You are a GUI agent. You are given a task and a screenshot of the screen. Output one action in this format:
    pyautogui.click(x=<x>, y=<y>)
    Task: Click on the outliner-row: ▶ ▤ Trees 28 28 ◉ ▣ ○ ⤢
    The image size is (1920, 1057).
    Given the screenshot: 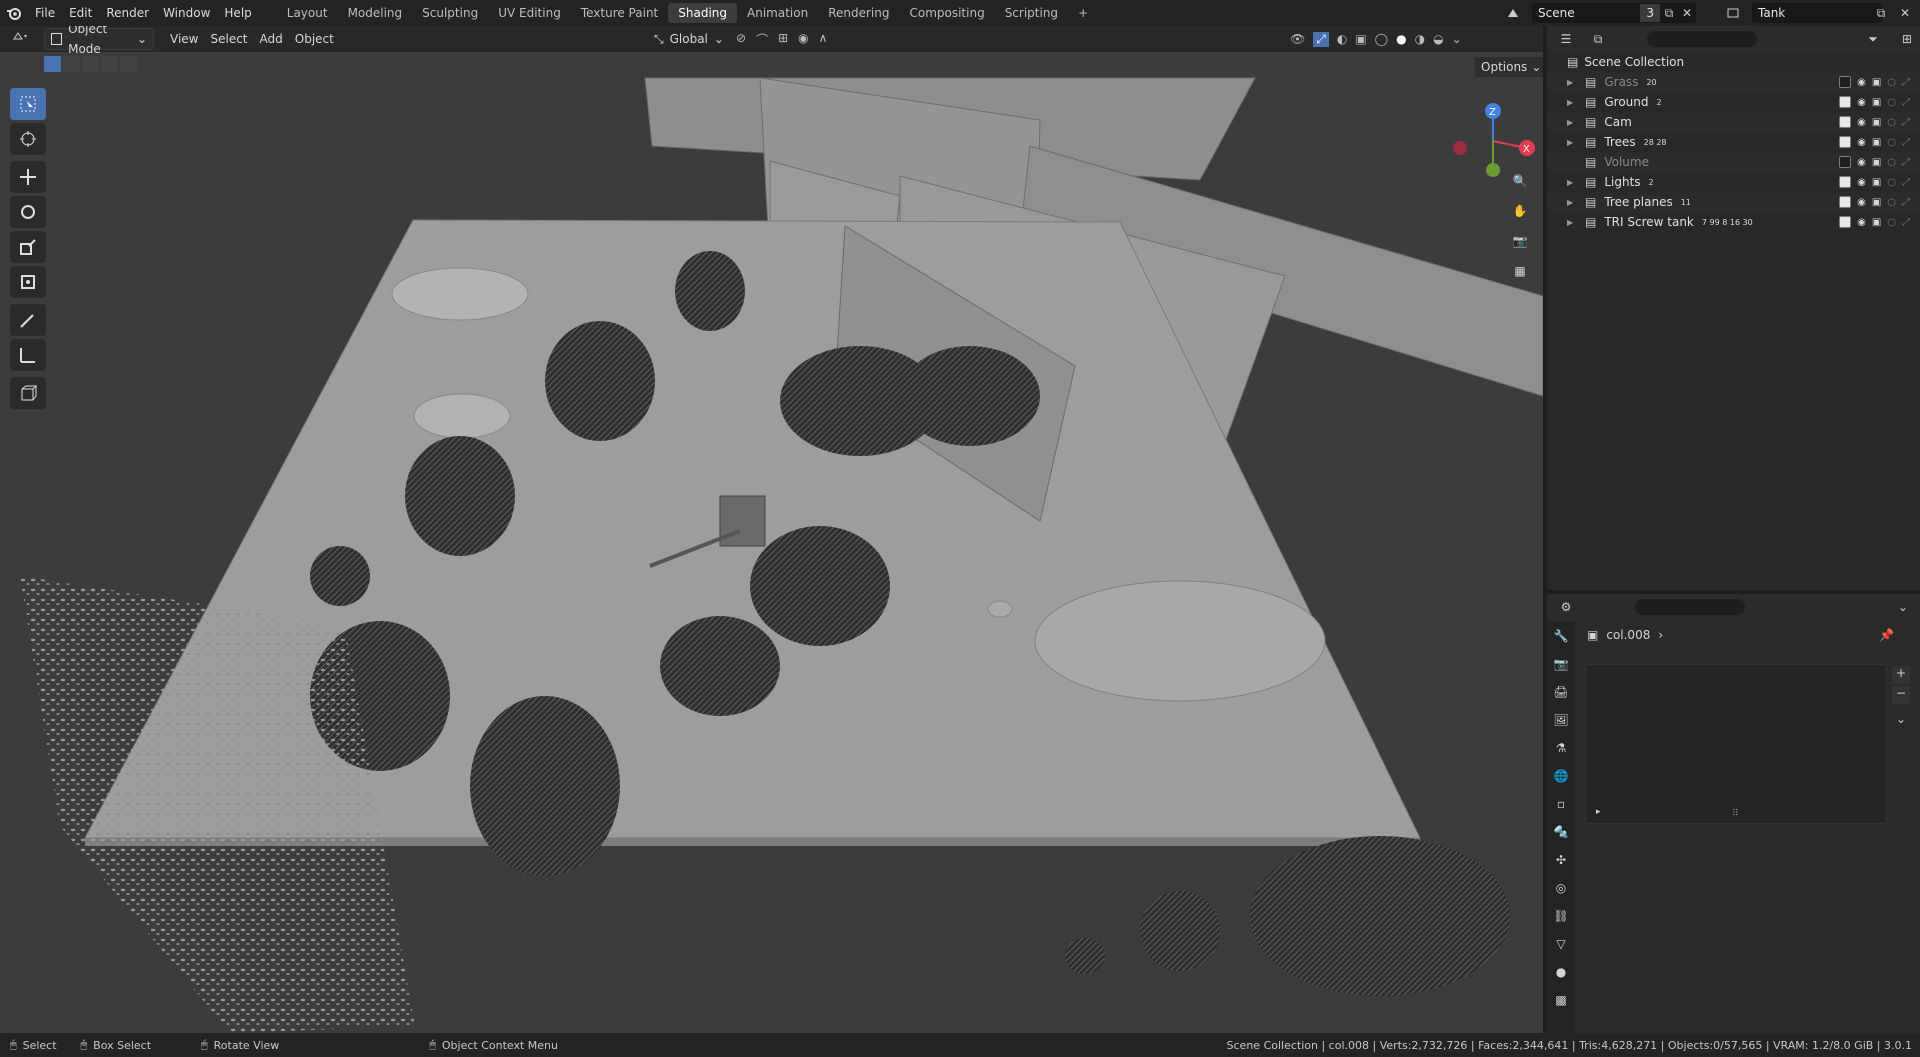 What is the action you would take?
    pyautogui.click(x=1733, y=142)
    